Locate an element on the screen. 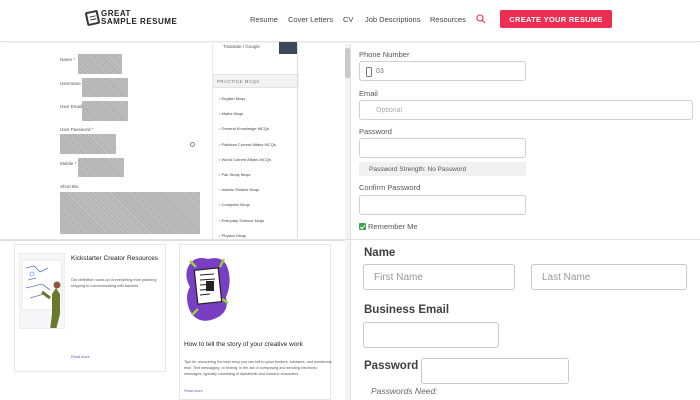 This screenshot has height=400, width=700. column-divider is located at coordinates (350, 222).